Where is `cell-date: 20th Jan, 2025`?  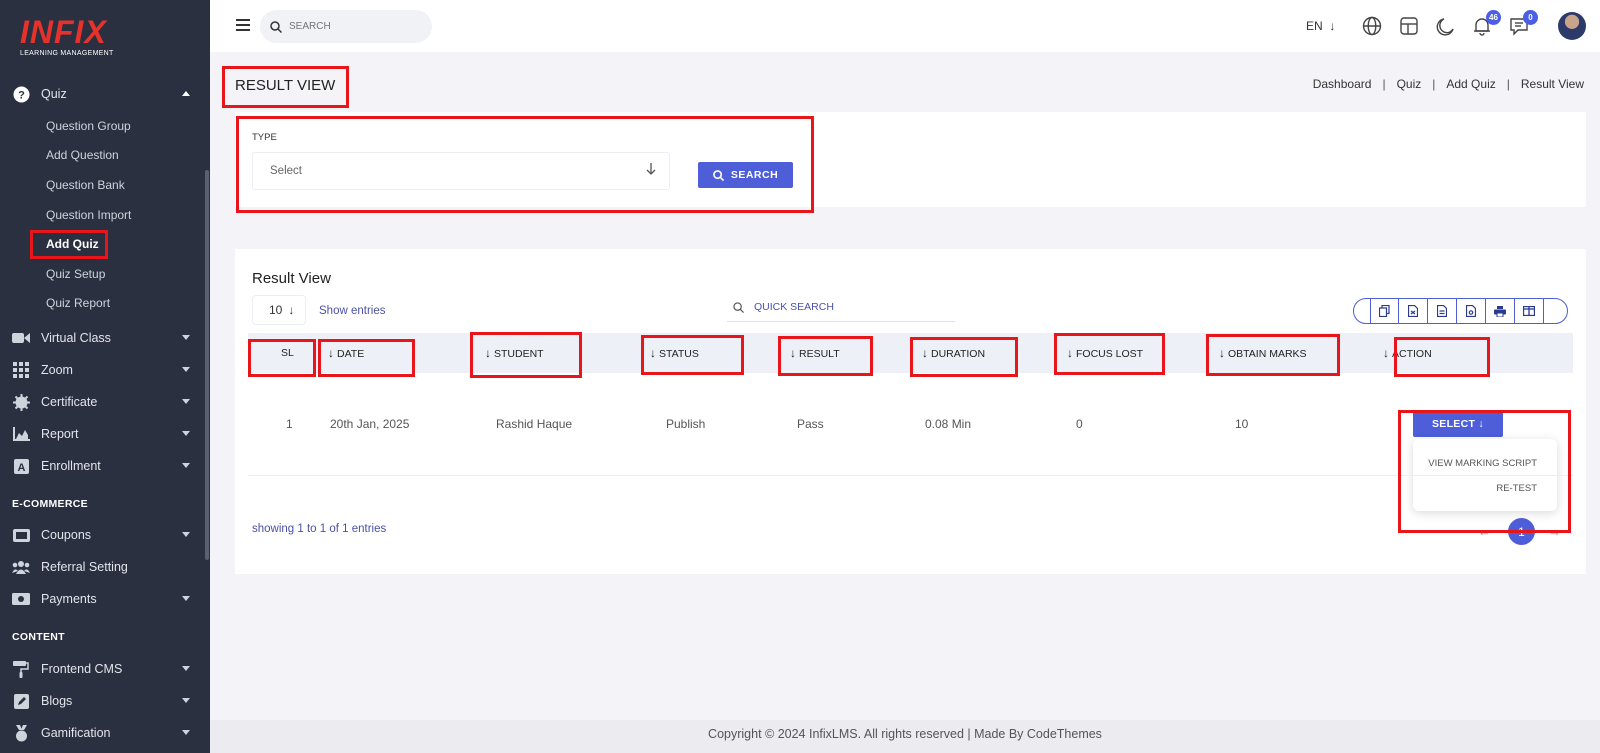
cell-date: 20th Jan, 2025 is located at coordinates (370, 424).